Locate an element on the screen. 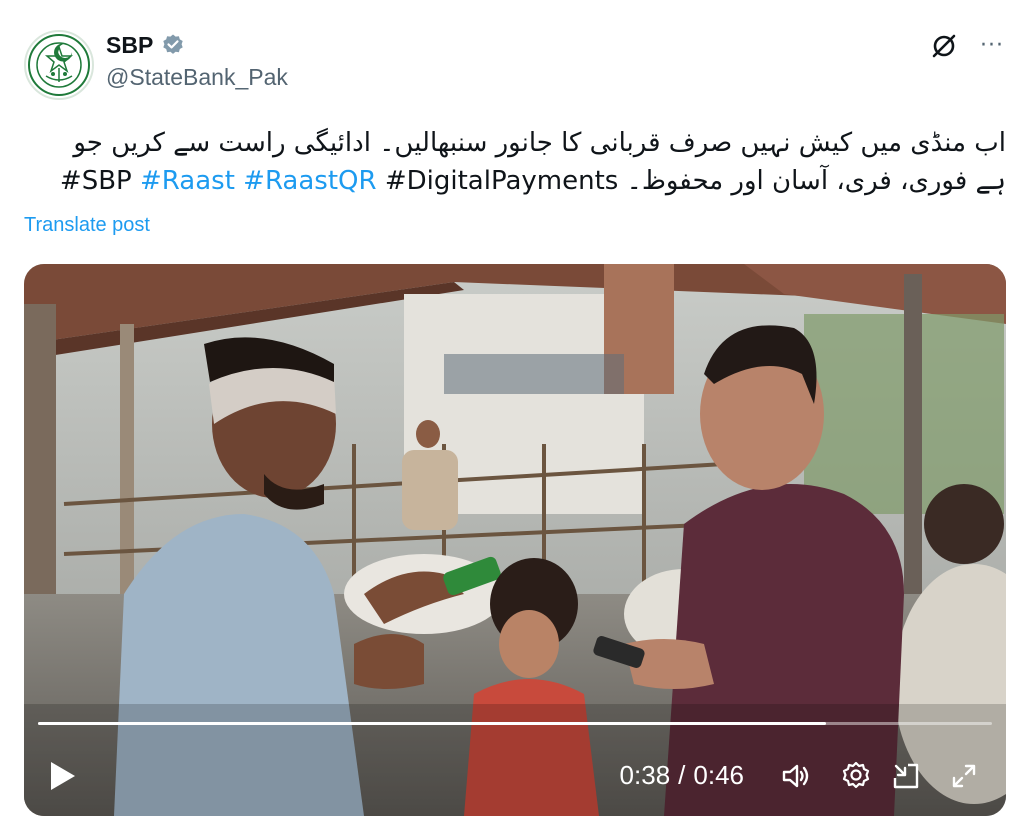  more-options-icon: ··· is located at coordinates (992, 46).